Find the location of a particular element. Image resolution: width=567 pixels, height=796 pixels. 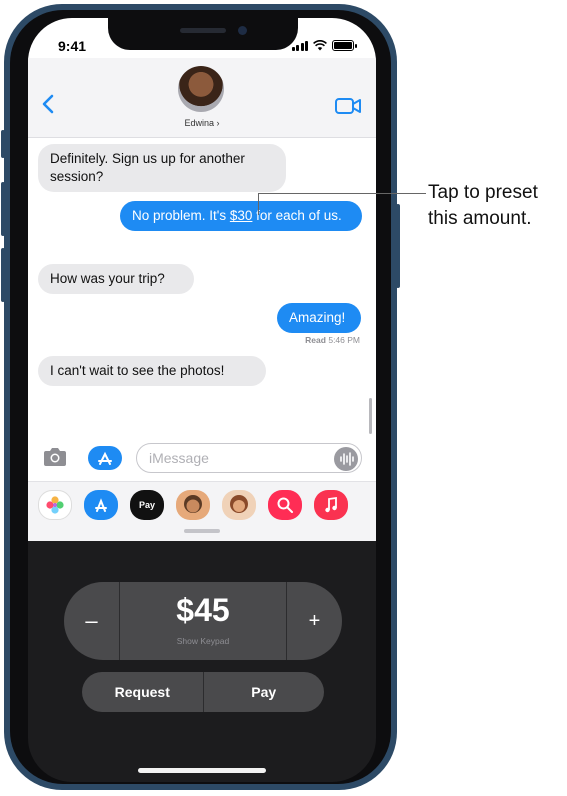

memoji-sticker-icon is located at coordinates (239, 504).